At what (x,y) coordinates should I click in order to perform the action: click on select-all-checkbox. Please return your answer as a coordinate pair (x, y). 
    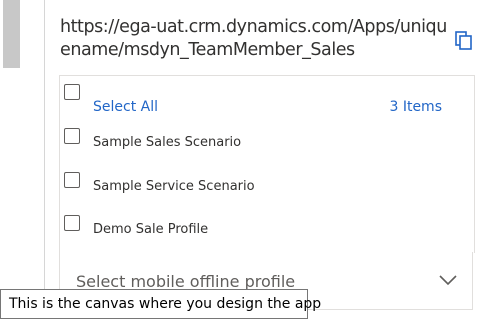
    Looking at the image, I should click on (72, 92).